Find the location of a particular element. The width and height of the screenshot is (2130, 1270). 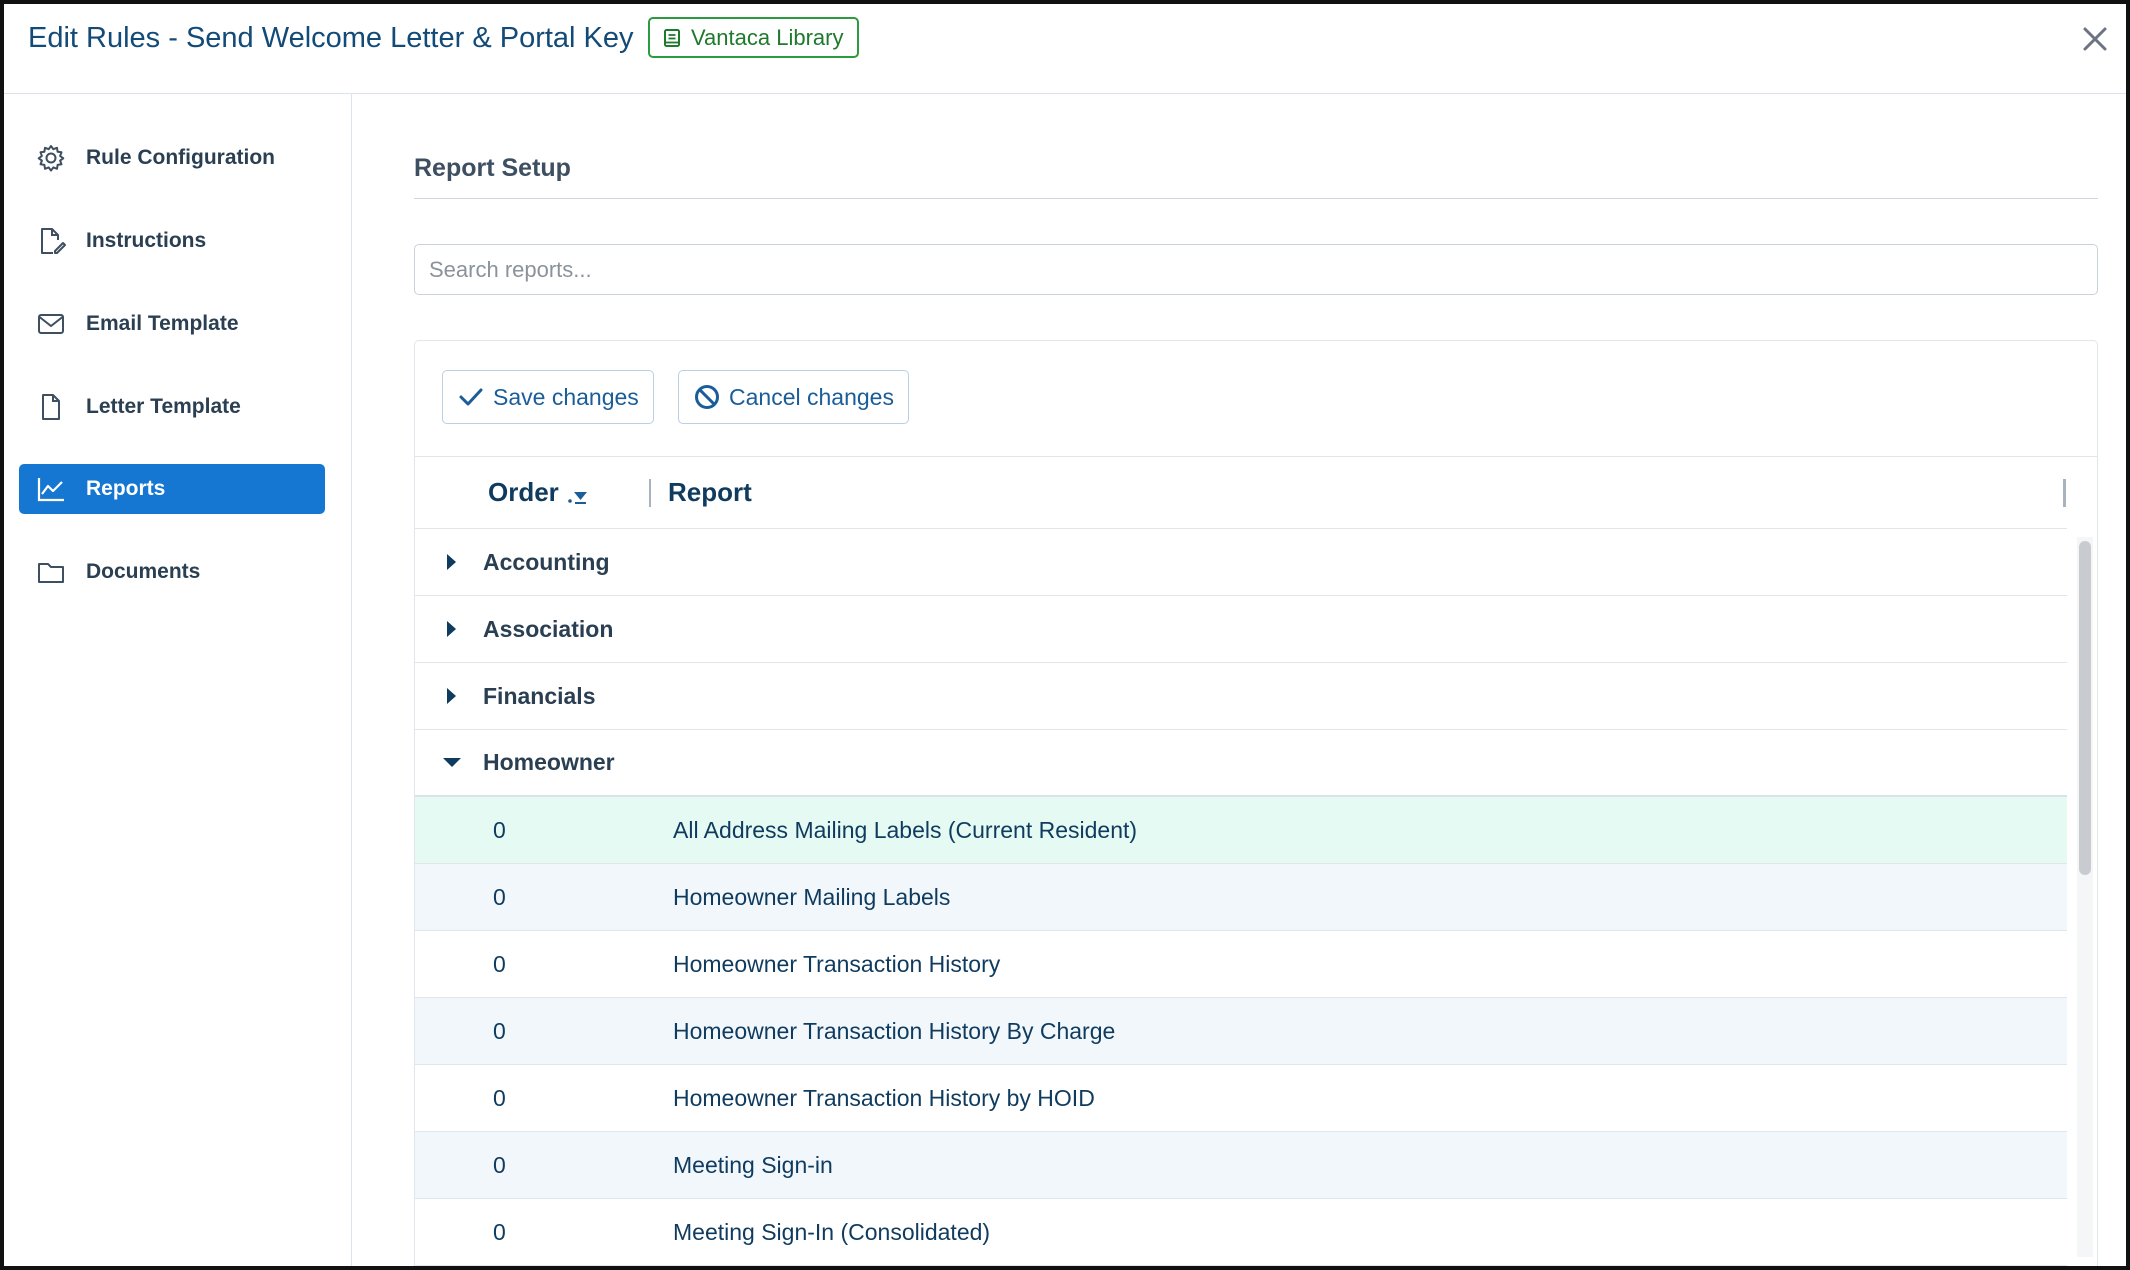

report-cell: Homeowner Mailing Labels is located at coordinates (812, 896).